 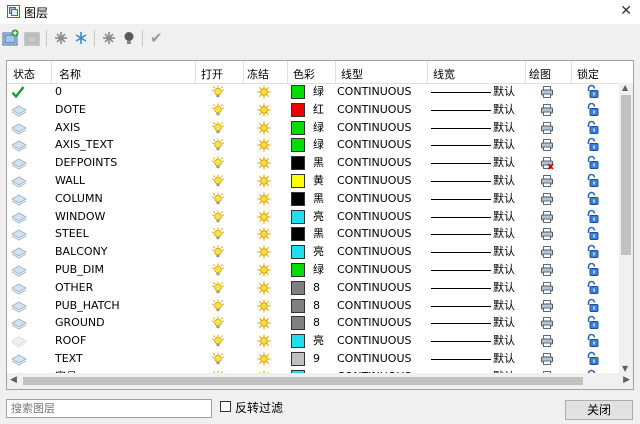 I want to click on column-header-lock: 锁定, so click(x=588, y=74).